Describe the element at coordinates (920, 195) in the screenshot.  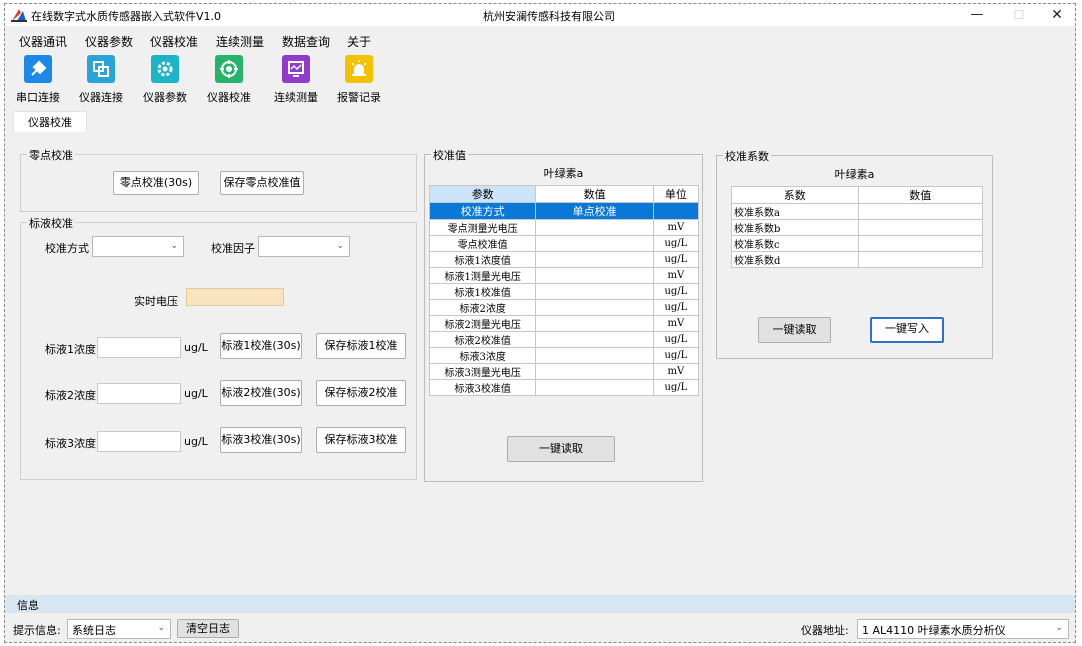
I see `col-coefficient-value: 数值` at that location.